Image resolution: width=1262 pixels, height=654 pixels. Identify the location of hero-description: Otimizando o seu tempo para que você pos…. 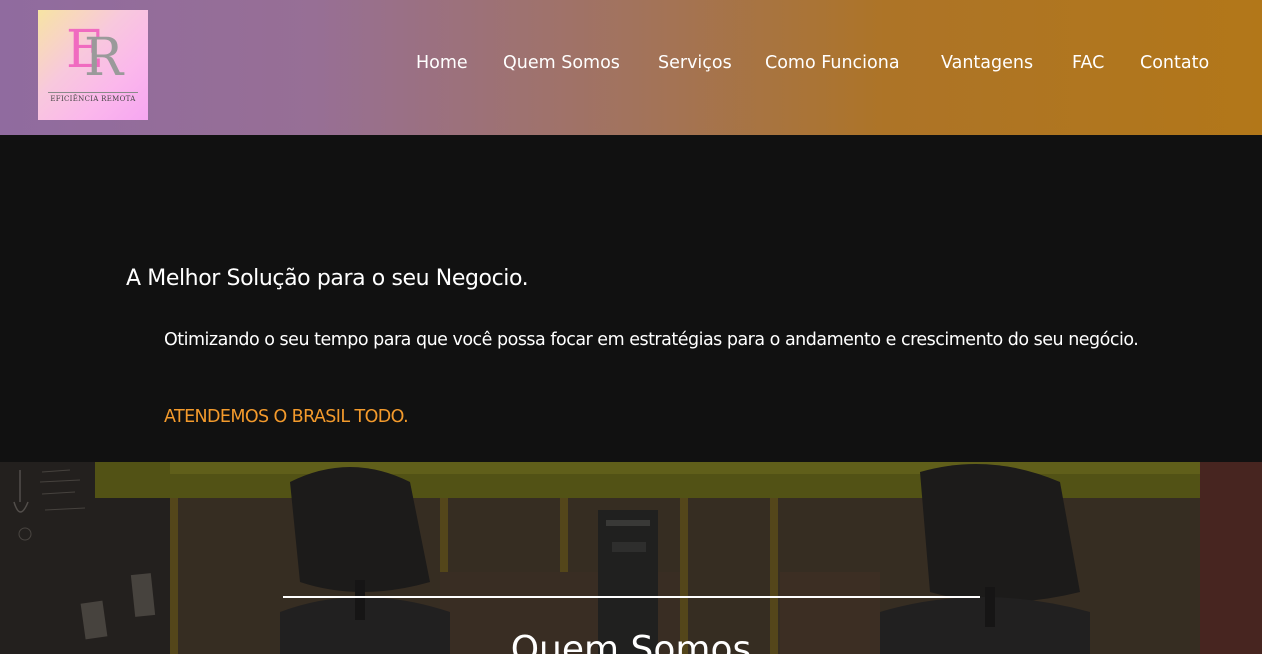
(651, 340).